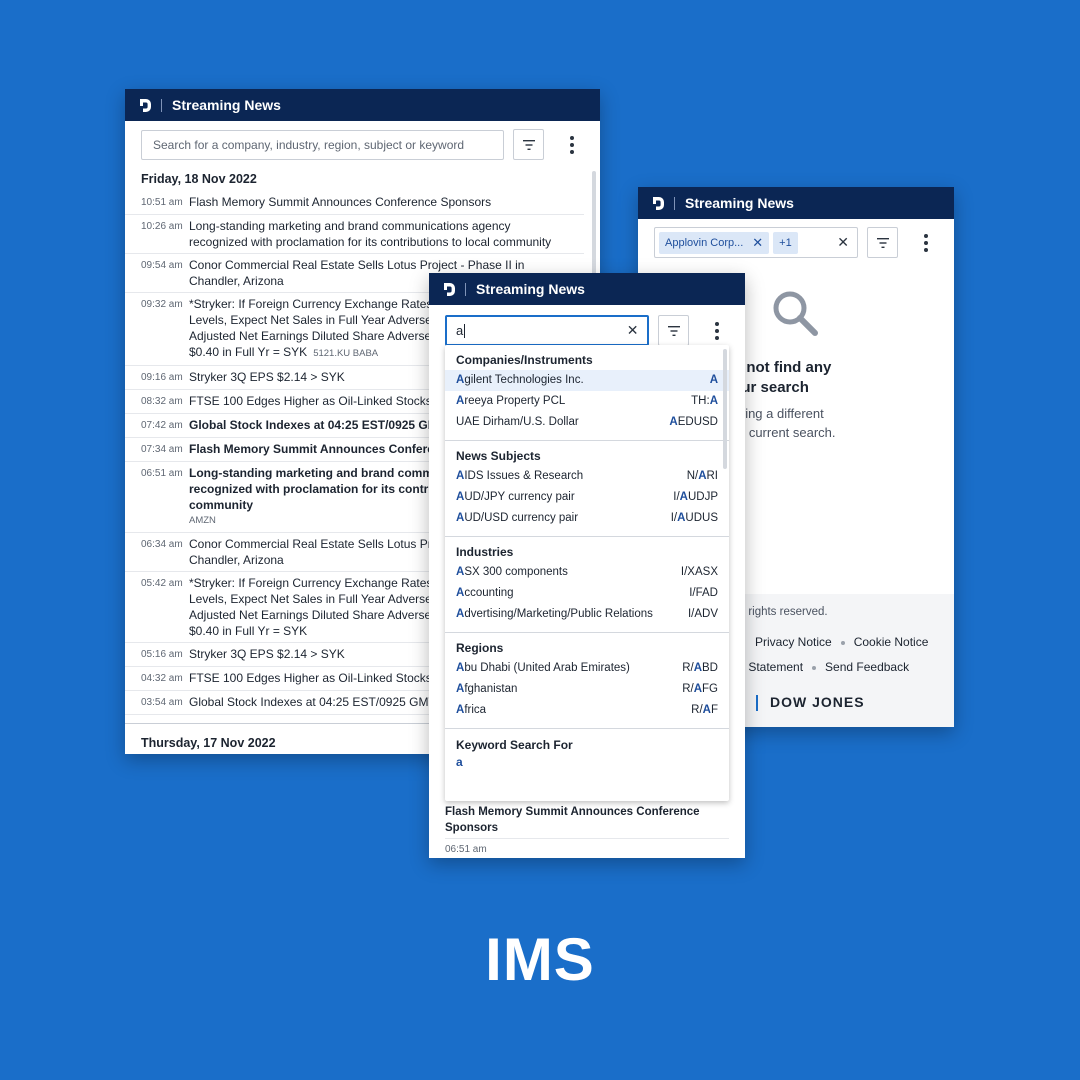 The width and height of the screenshot is (1080, 1080). What do you see at coordinates (162, 544) in the screenshot?
I see `news-time: 06:34 am` at bounding box center [162, 544].